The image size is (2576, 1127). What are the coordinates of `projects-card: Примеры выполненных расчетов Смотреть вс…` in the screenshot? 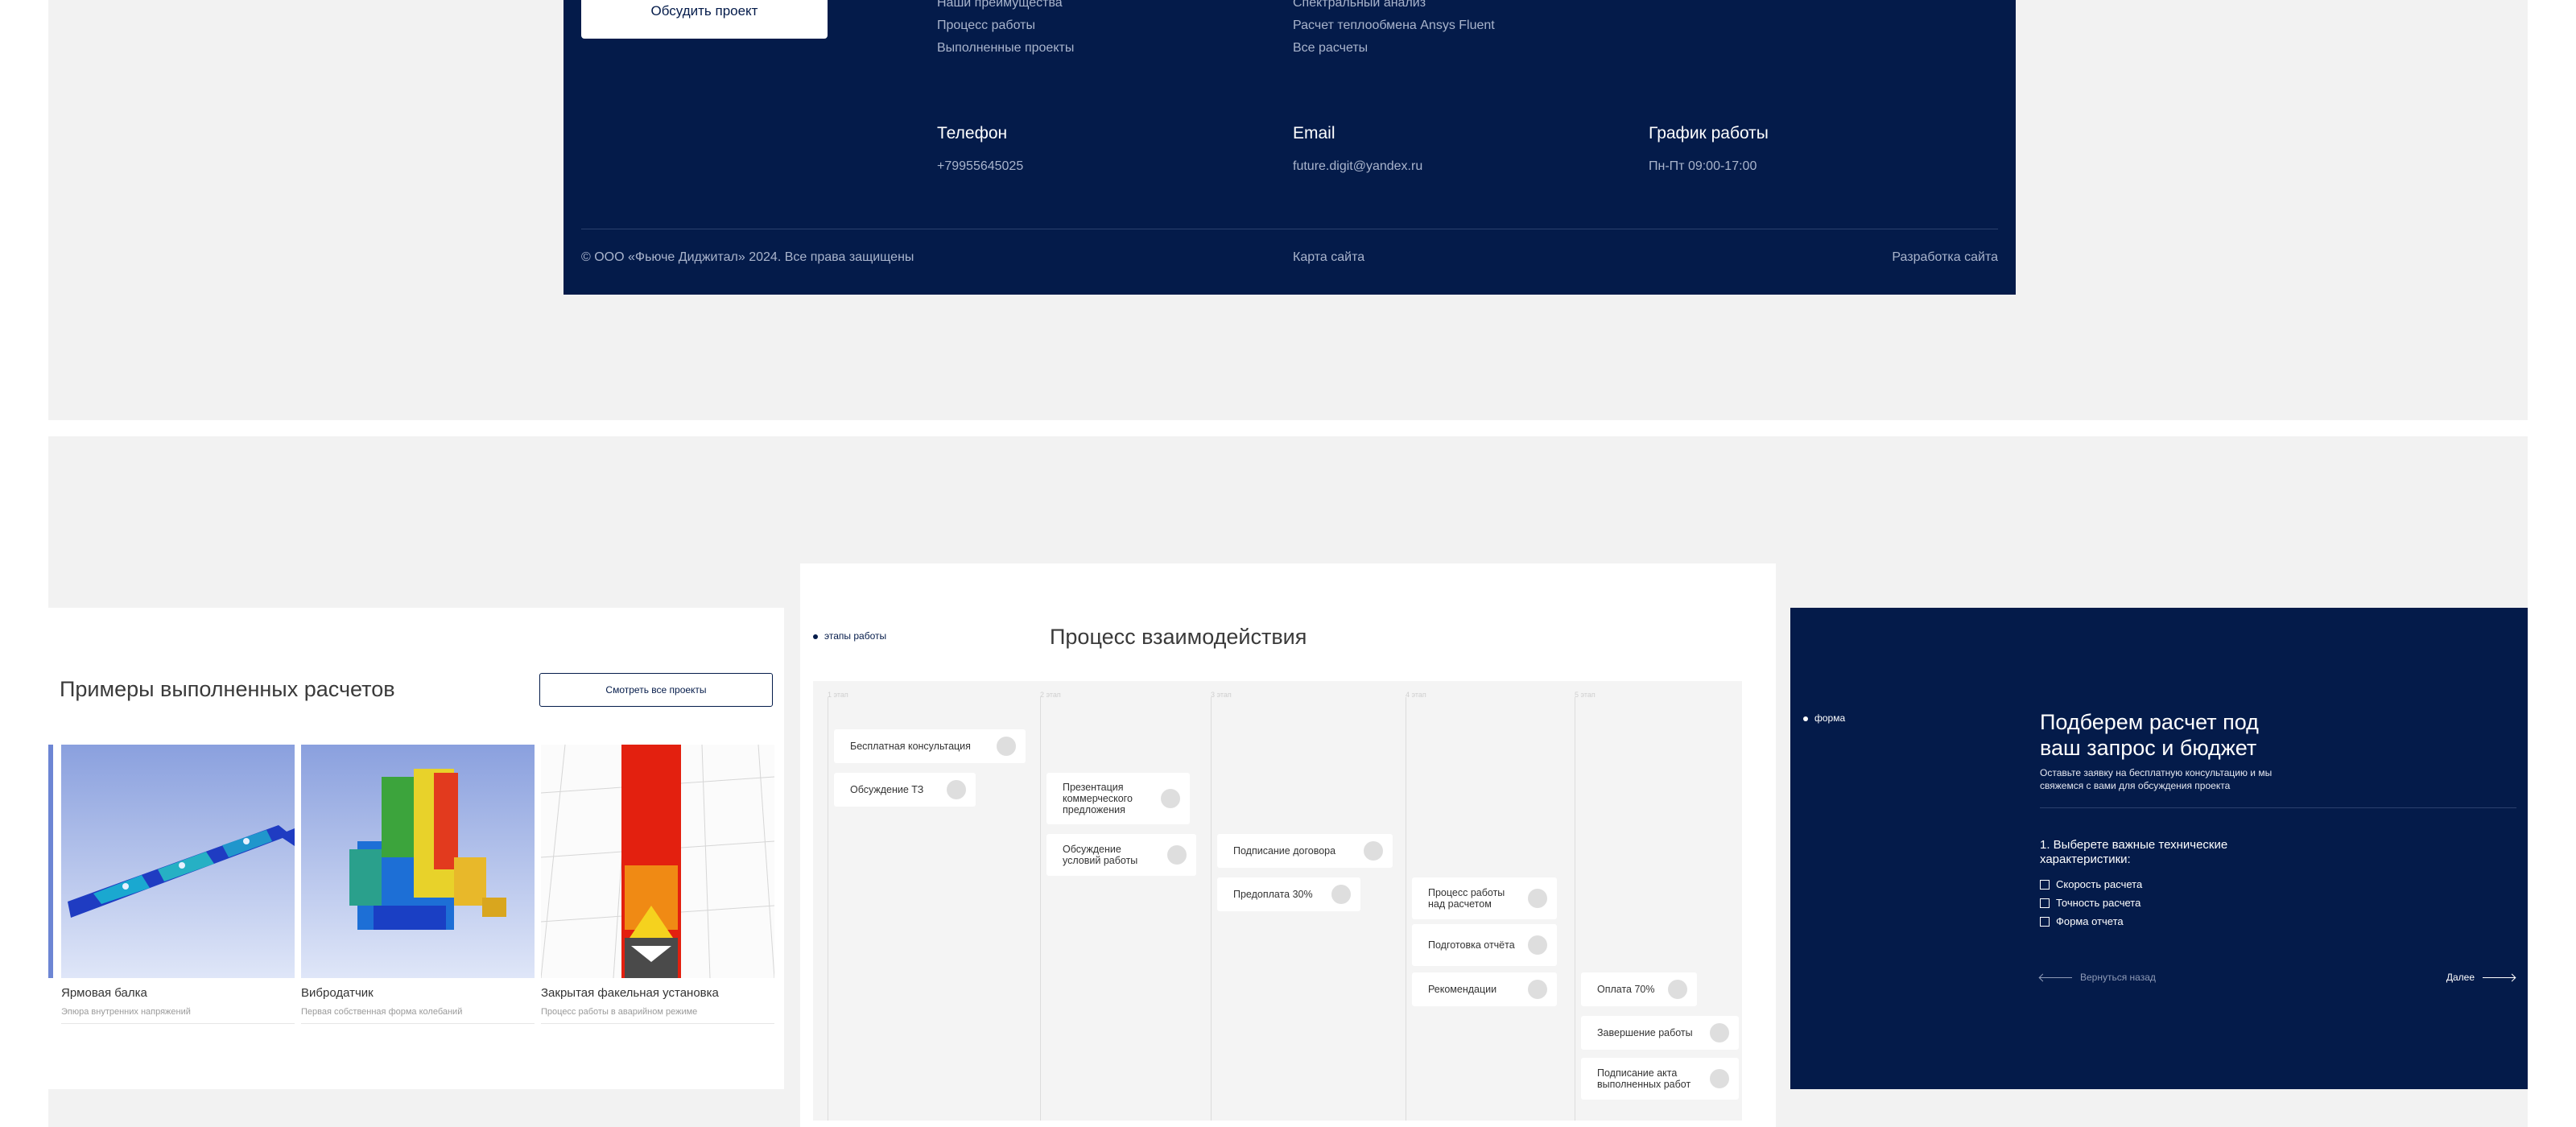 It's located at (416, 848).